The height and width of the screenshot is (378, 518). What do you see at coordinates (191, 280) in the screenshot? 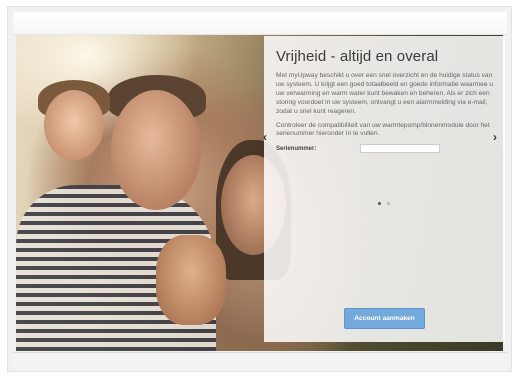
I see `hero-arm-decoration` at bounding box center [191, 280].